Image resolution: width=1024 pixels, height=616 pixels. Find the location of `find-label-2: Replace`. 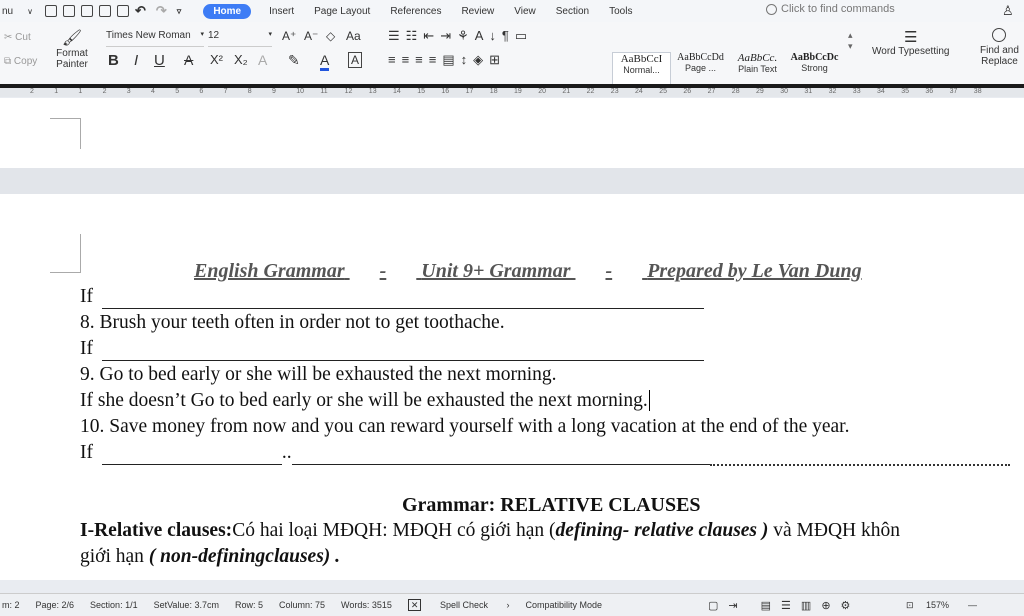

find-label-2: Replace is located at coordinates (999, 61).